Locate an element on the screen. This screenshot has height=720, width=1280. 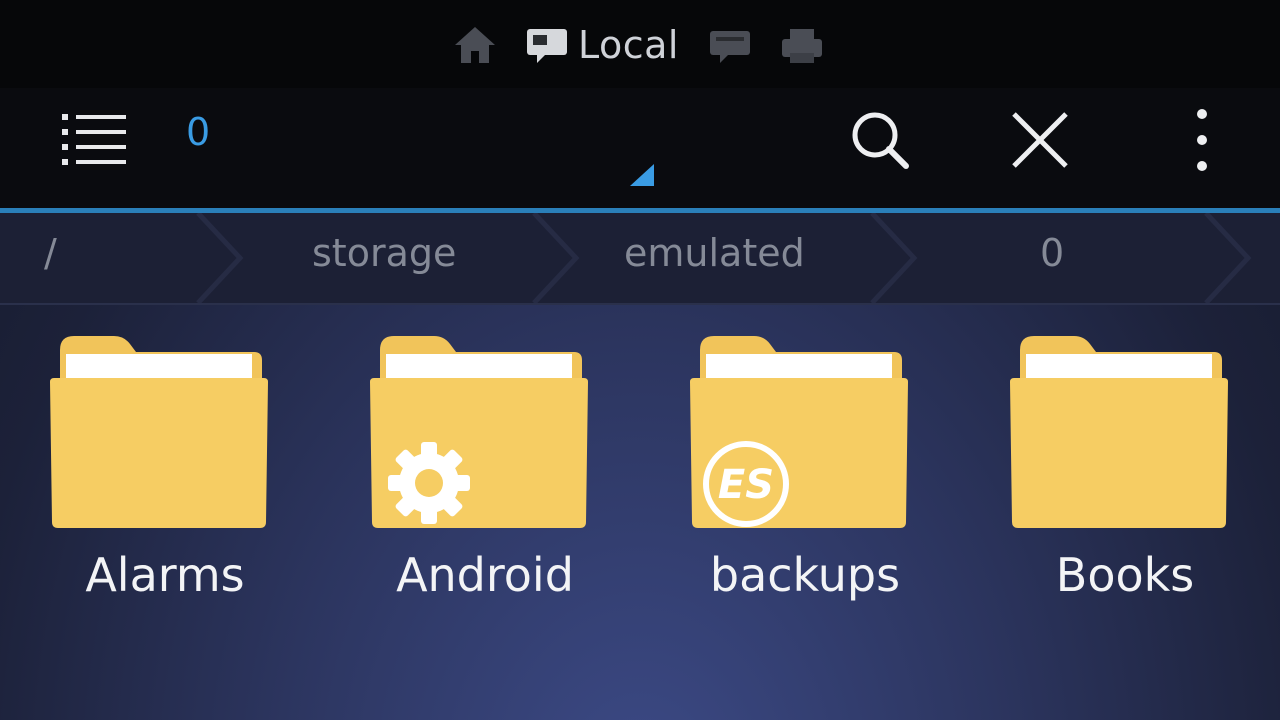
folder-item: Books is located at coordinates (1125, 470).